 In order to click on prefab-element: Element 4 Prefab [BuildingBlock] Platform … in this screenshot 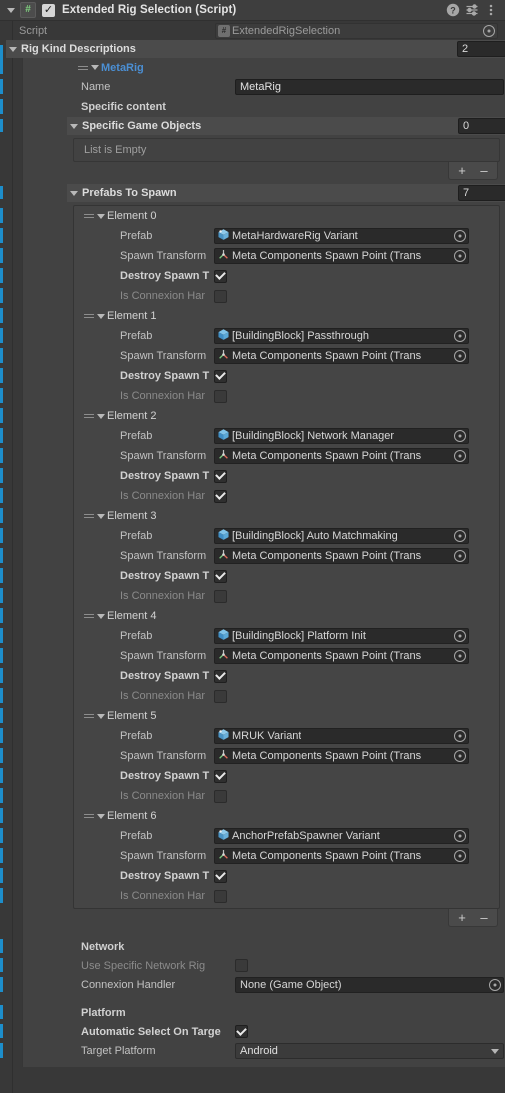, I will do `click(286, 656)`.